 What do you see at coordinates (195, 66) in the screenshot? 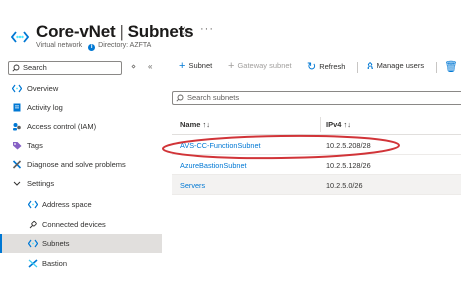
I see `add-subnet-button: + Subnet` at bounding box center [195, 66].